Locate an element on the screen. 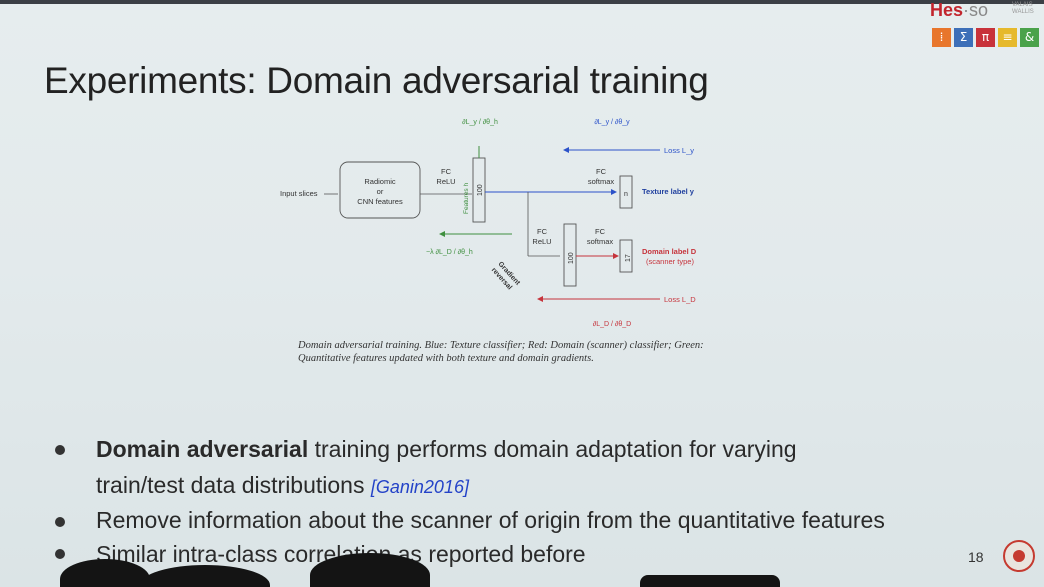  input-slices-label: Input slices is located at coordinates (299, 193).